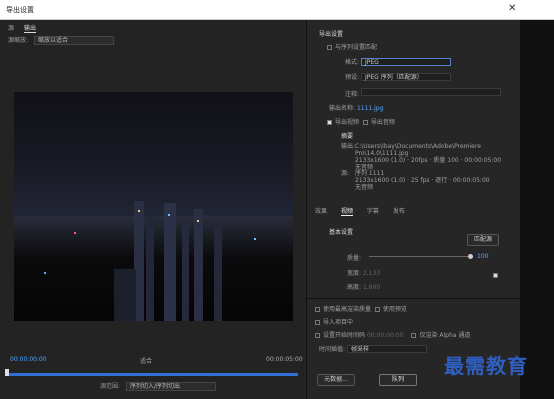 The height and width of the screenshot is (399, 554). What do you see at coordinates (421, 256) in the screenshot?
I see `quality-slider` at bounding box center [421, 256].